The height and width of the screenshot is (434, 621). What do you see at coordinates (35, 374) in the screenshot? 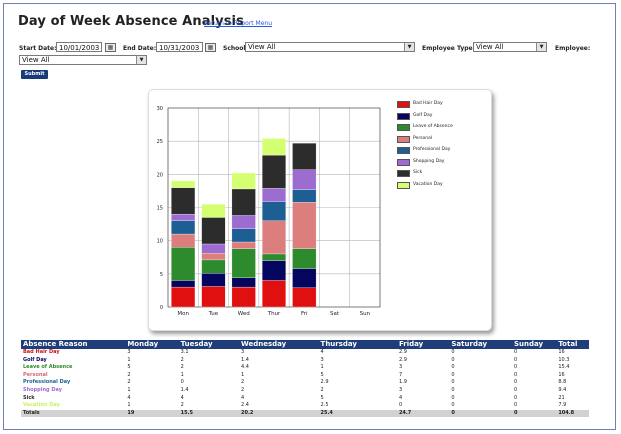
I see `absence-reason-cell: Personal` at bounding box center [35, 374].